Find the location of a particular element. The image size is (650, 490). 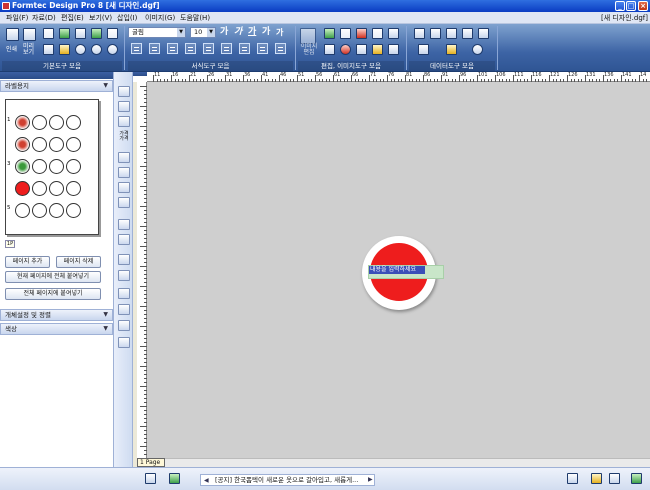

align-left-icon is located at coordinates (136, 48).